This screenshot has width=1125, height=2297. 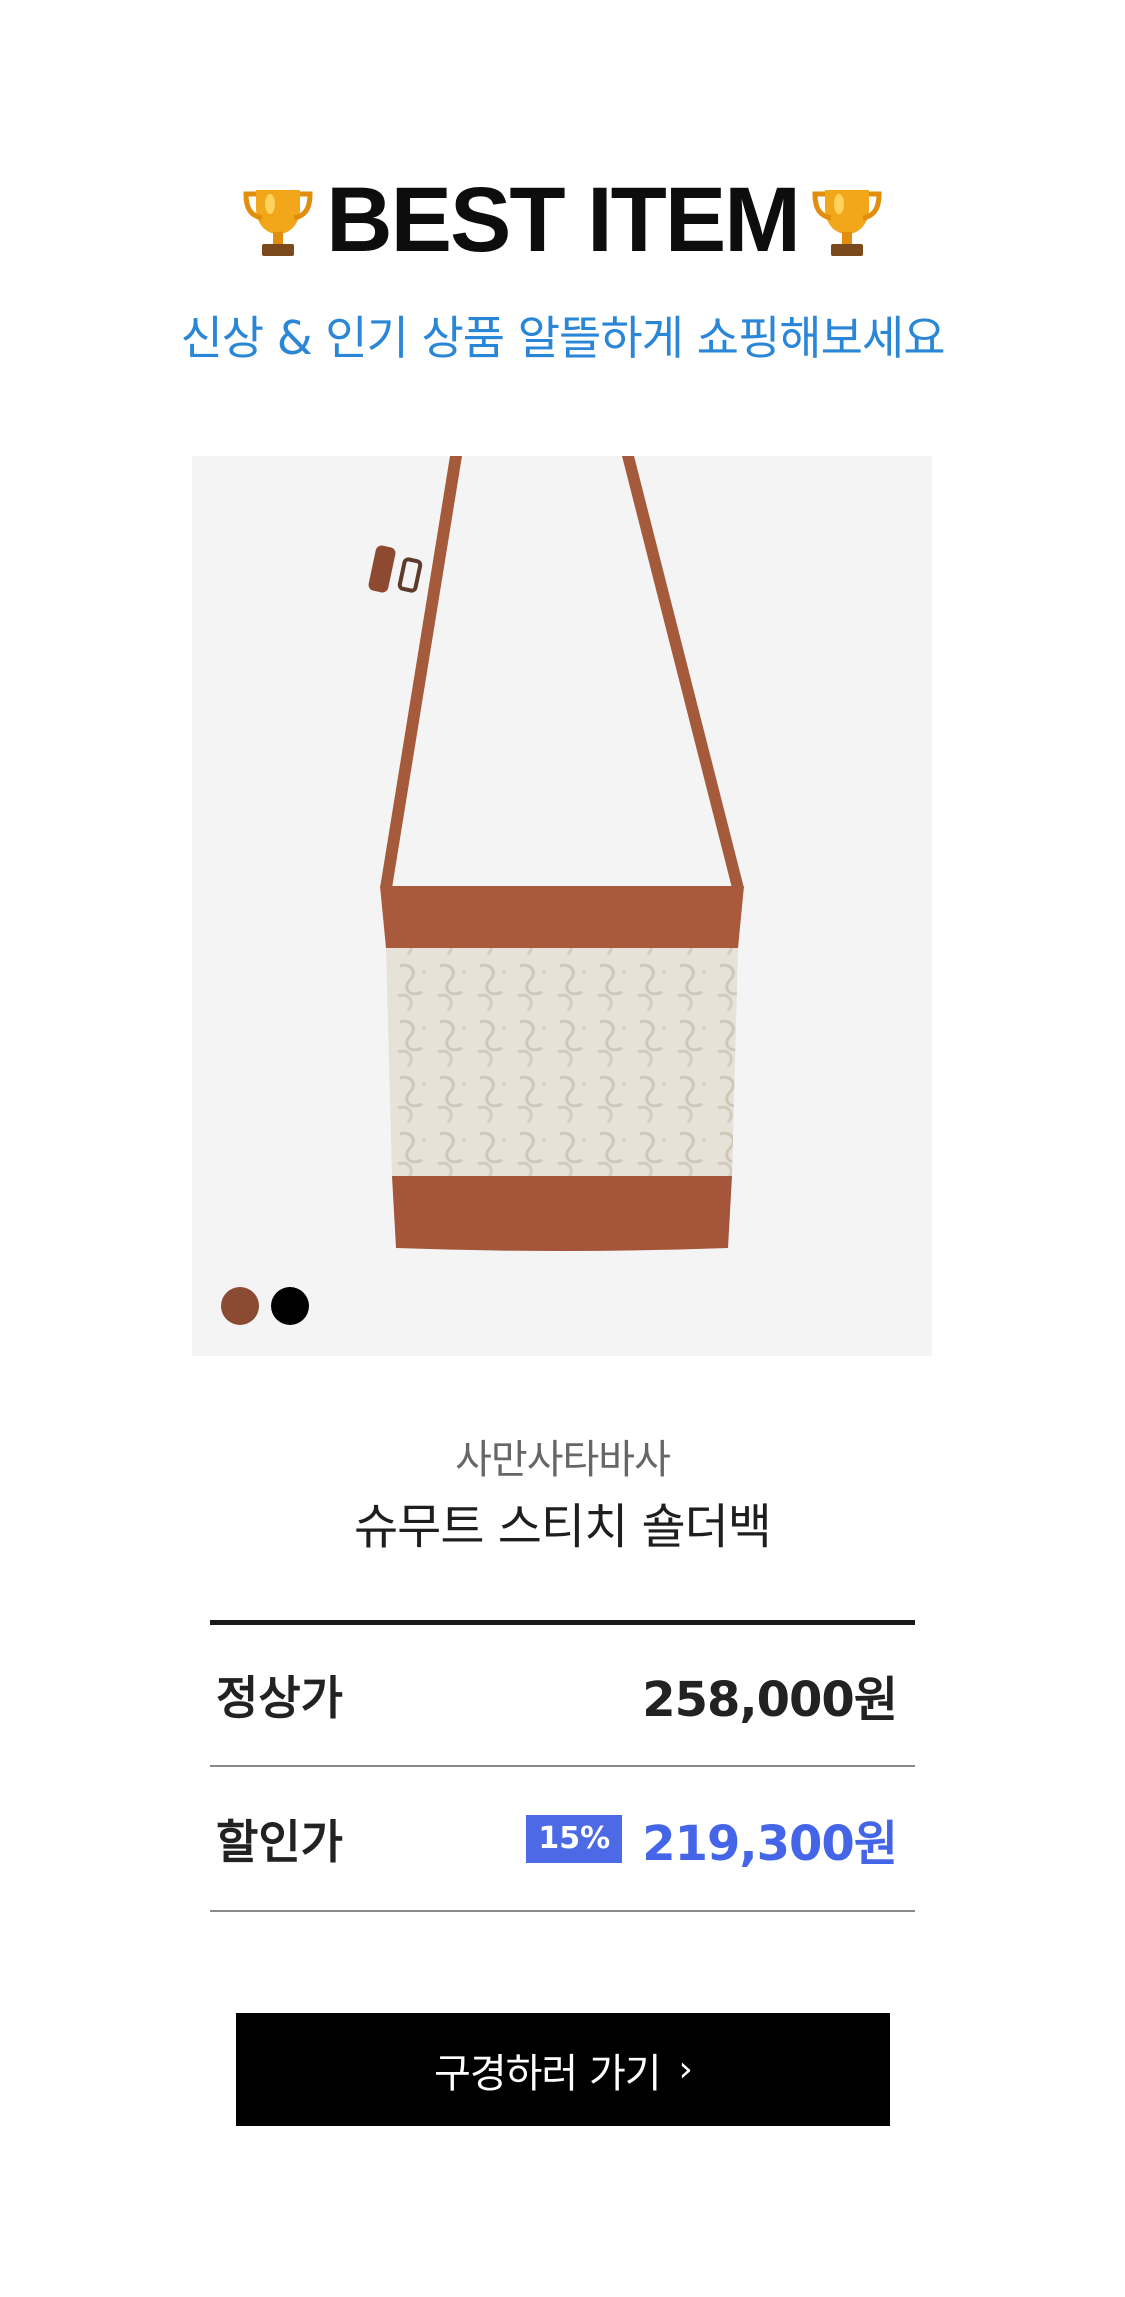 What do you see at coordinates (770, 1843) in the screenshot?
I see `sale-price-value: 219,300원` at bounding box center [770, 1843].